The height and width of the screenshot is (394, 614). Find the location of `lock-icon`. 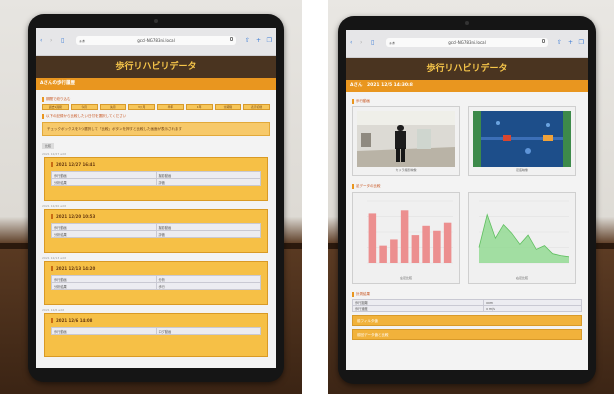

lock-icon is located at coordinates (543, 41).